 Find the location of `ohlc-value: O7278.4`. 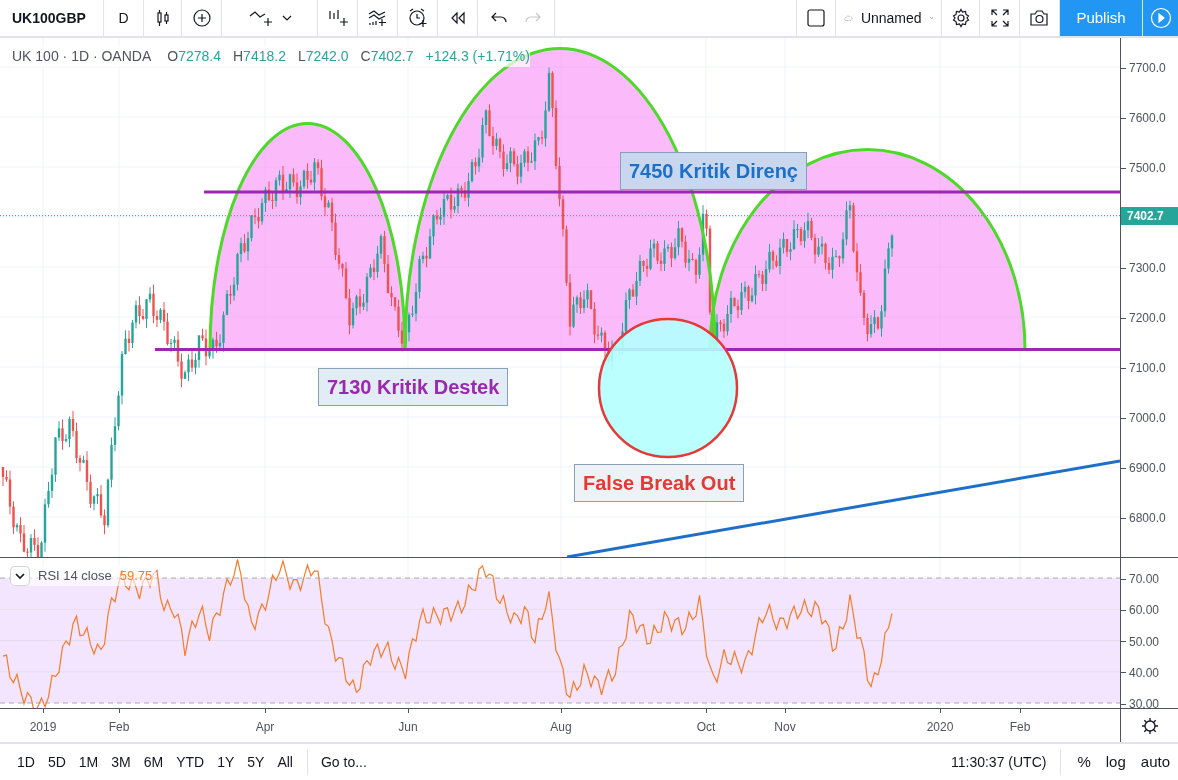

ohlc-value: O7278.4 is located at coordinates (194, 56).